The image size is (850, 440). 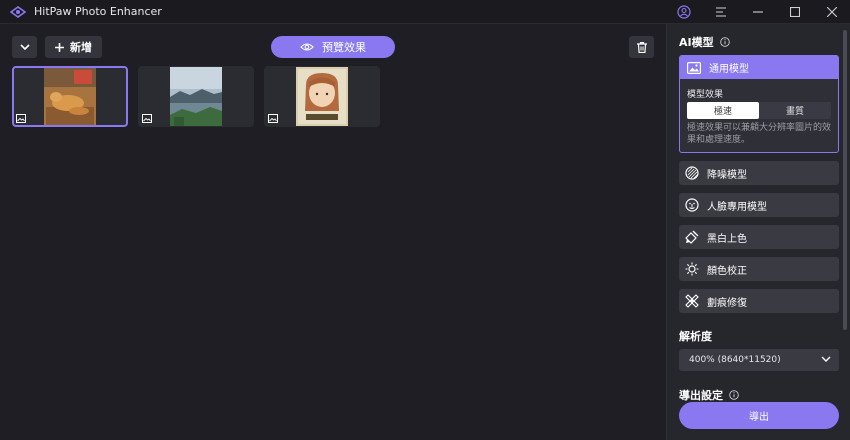 I want to click on bandage-icon, so click(x=692, y=301).